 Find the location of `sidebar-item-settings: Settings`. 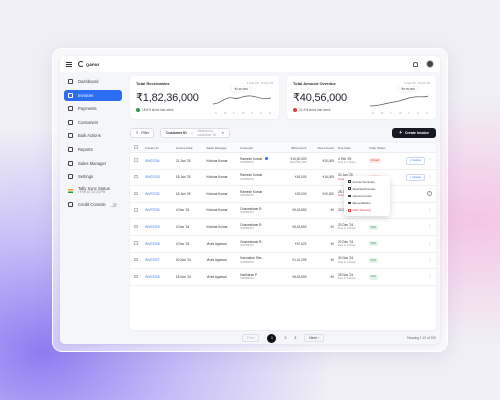

sidebar-item-settings: Settings is located at coordinates (93, 176).